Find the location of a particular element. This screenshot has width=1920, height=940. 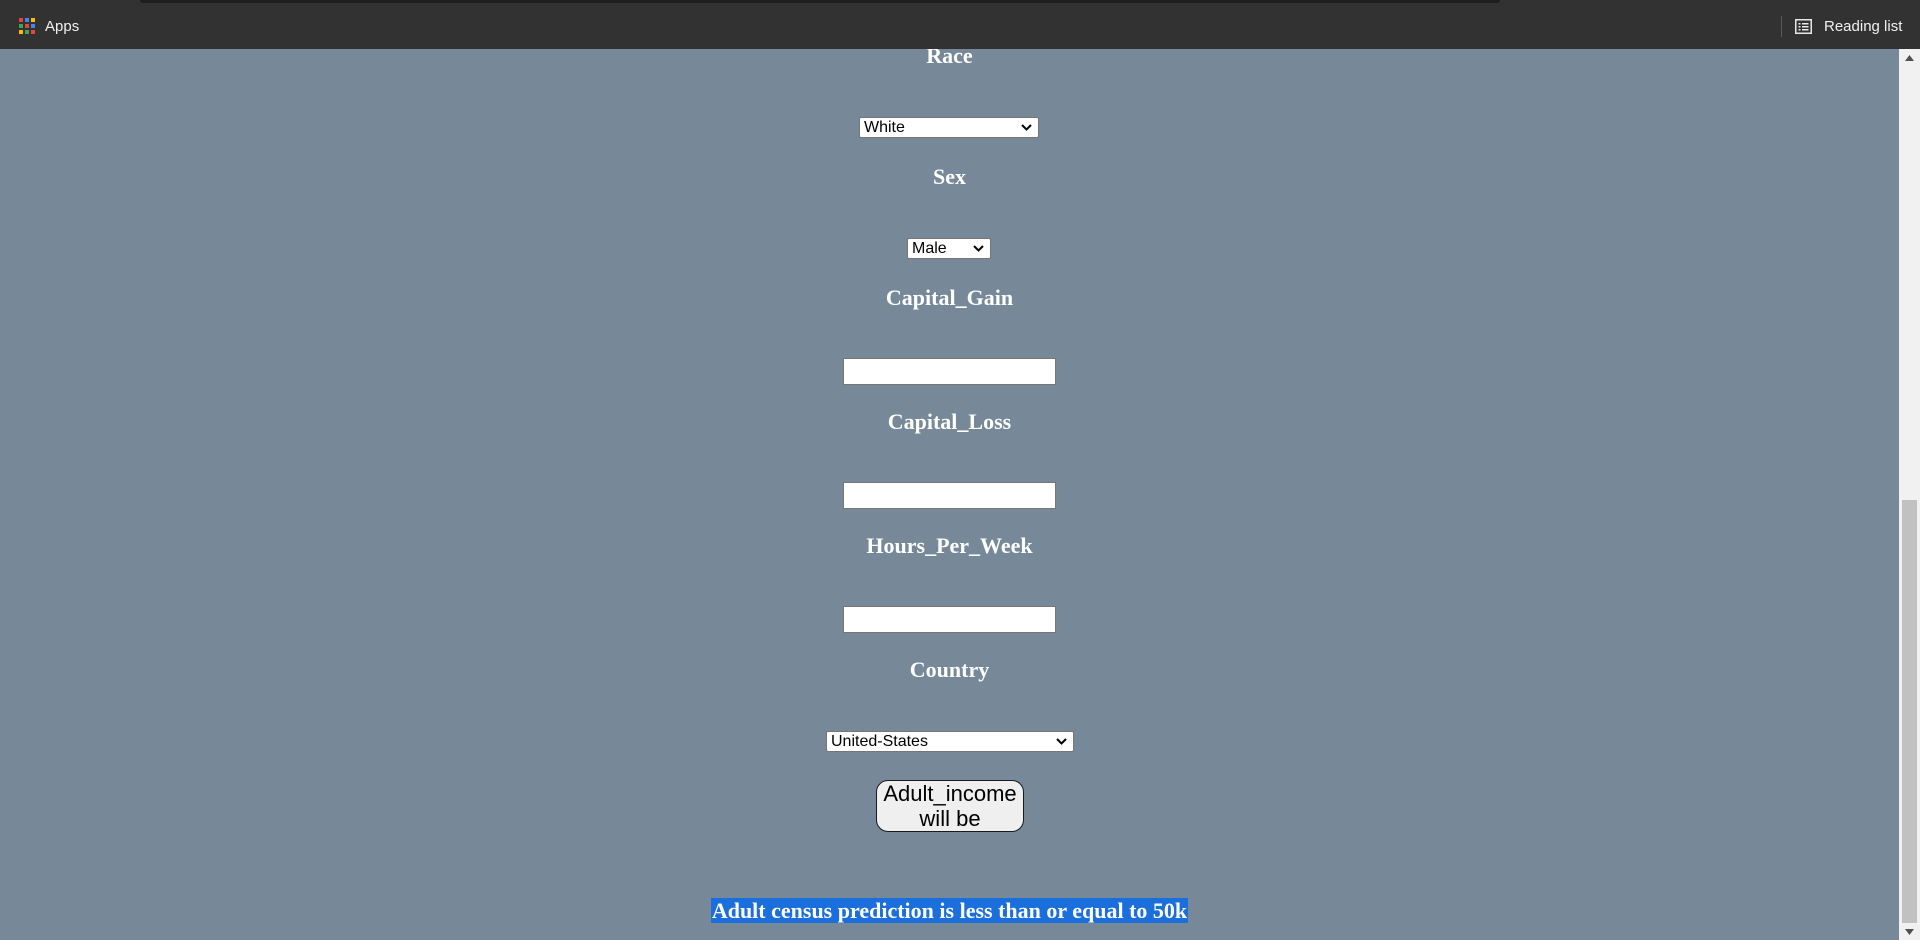

apps-grid-icon is located at coordinates (27, 26).